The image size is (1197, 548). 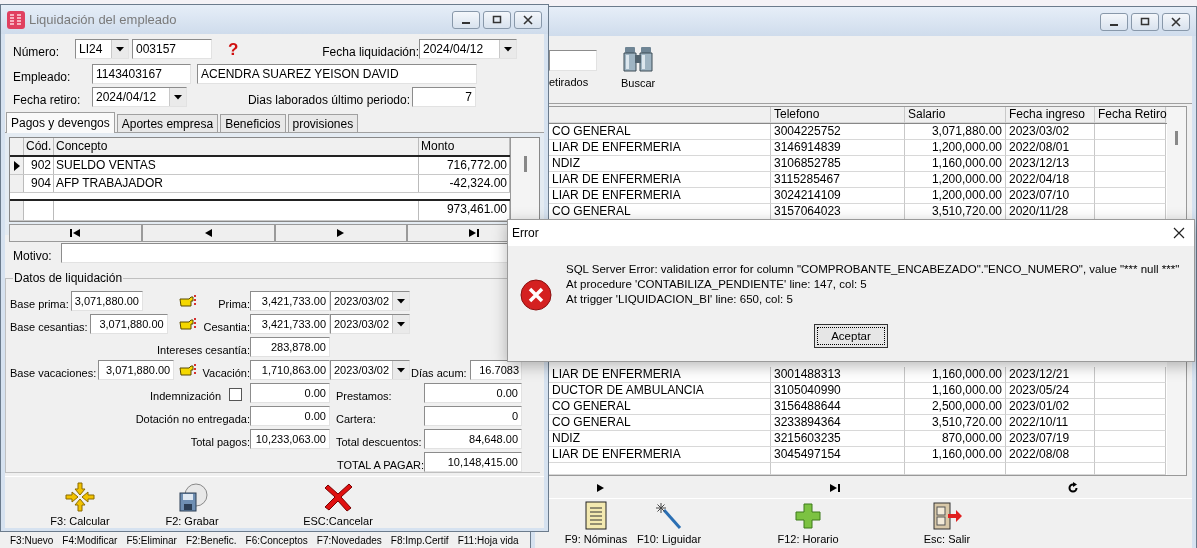 What do you see at coordinates (236, 165) in the screenshot?
I see `table-cell: SUELDO VENTAS` at bounding box center [236, 165].